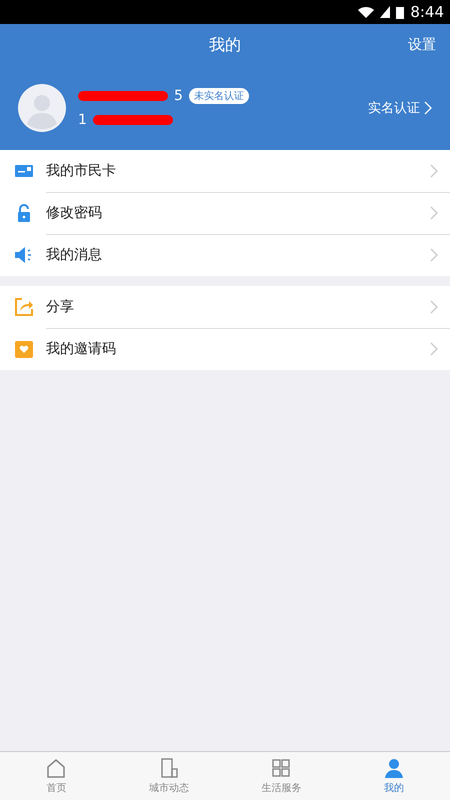  I want to click on nav-tab: 我的, so click(394, 776).